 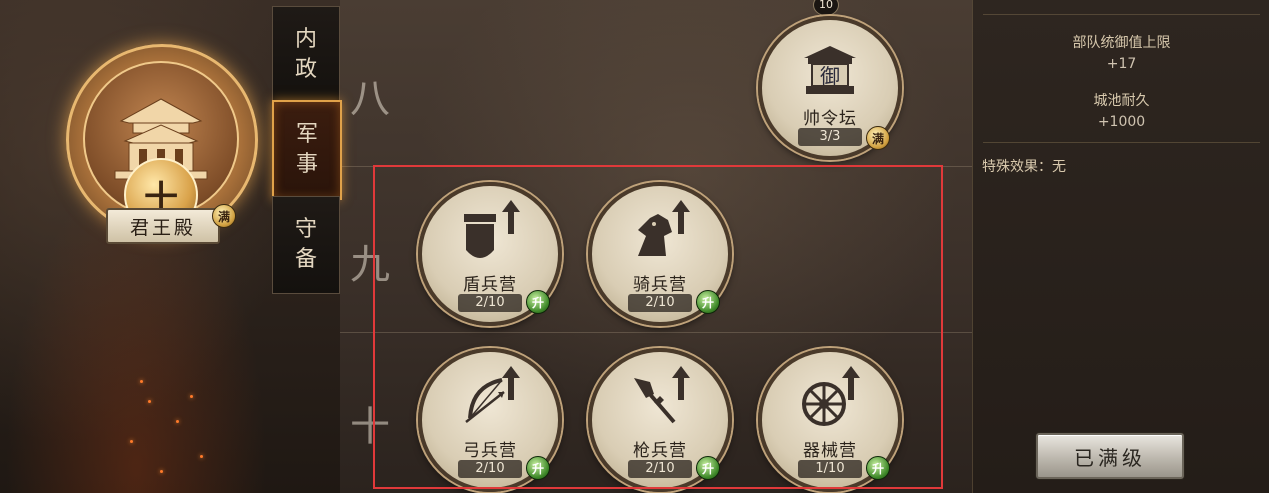 I want to click on max-level-button: 已满级, so click(x=1110, y=456).